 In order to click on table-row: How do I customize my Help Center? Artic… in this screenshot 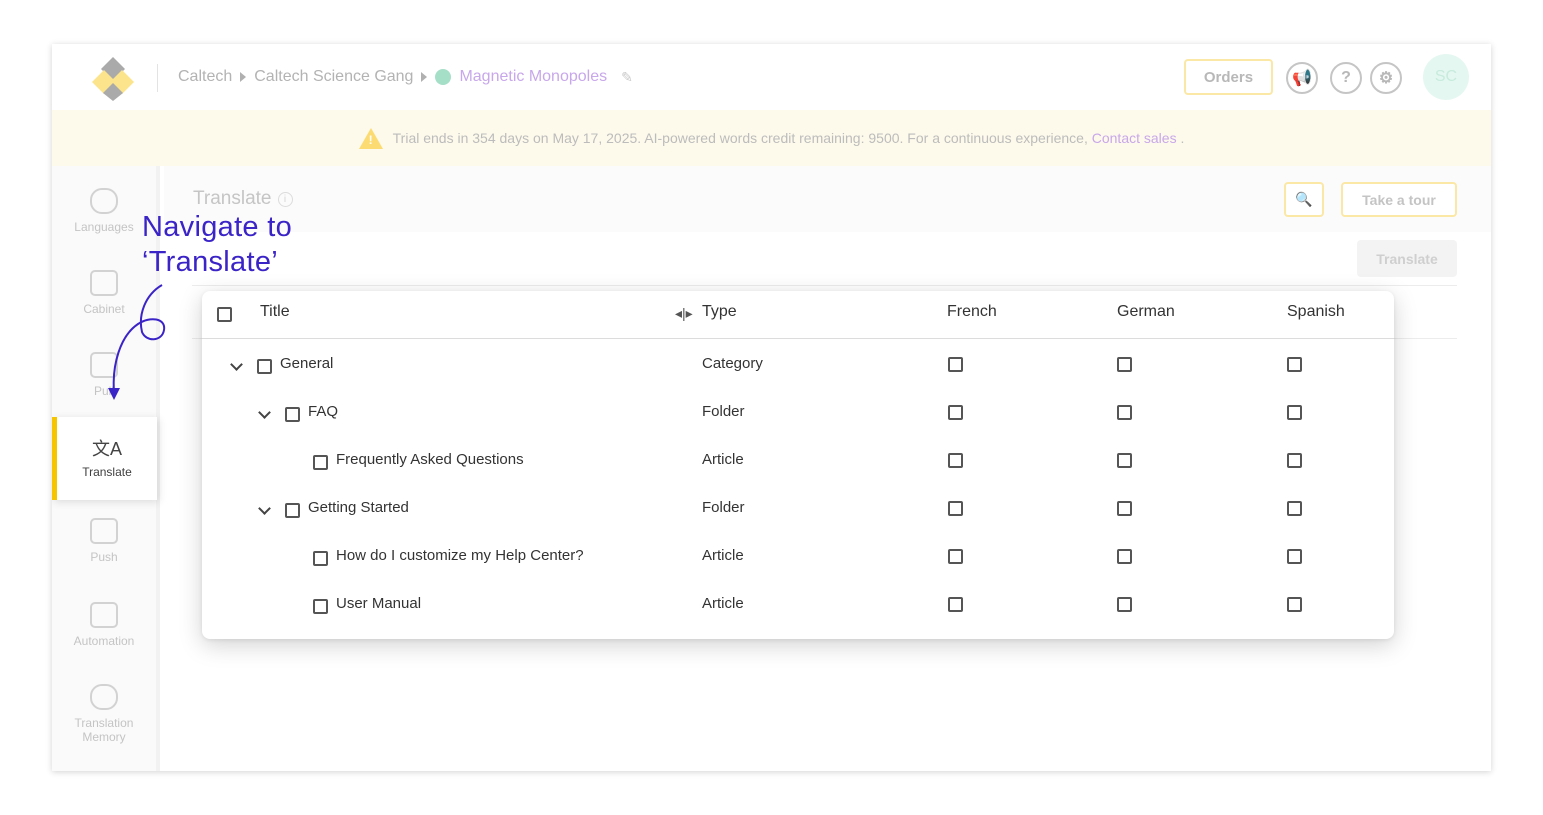, I will do `click(798, 560)`.